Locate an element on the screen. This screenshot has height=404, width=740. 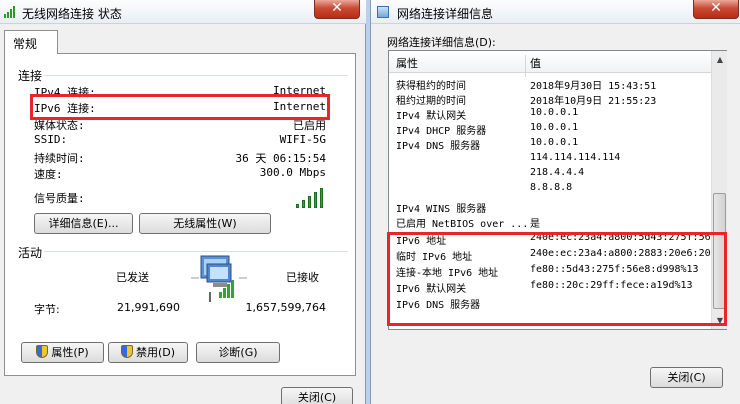
title-bar: 网络连接详细信息 ✕ is located at coordinates (555, 12).